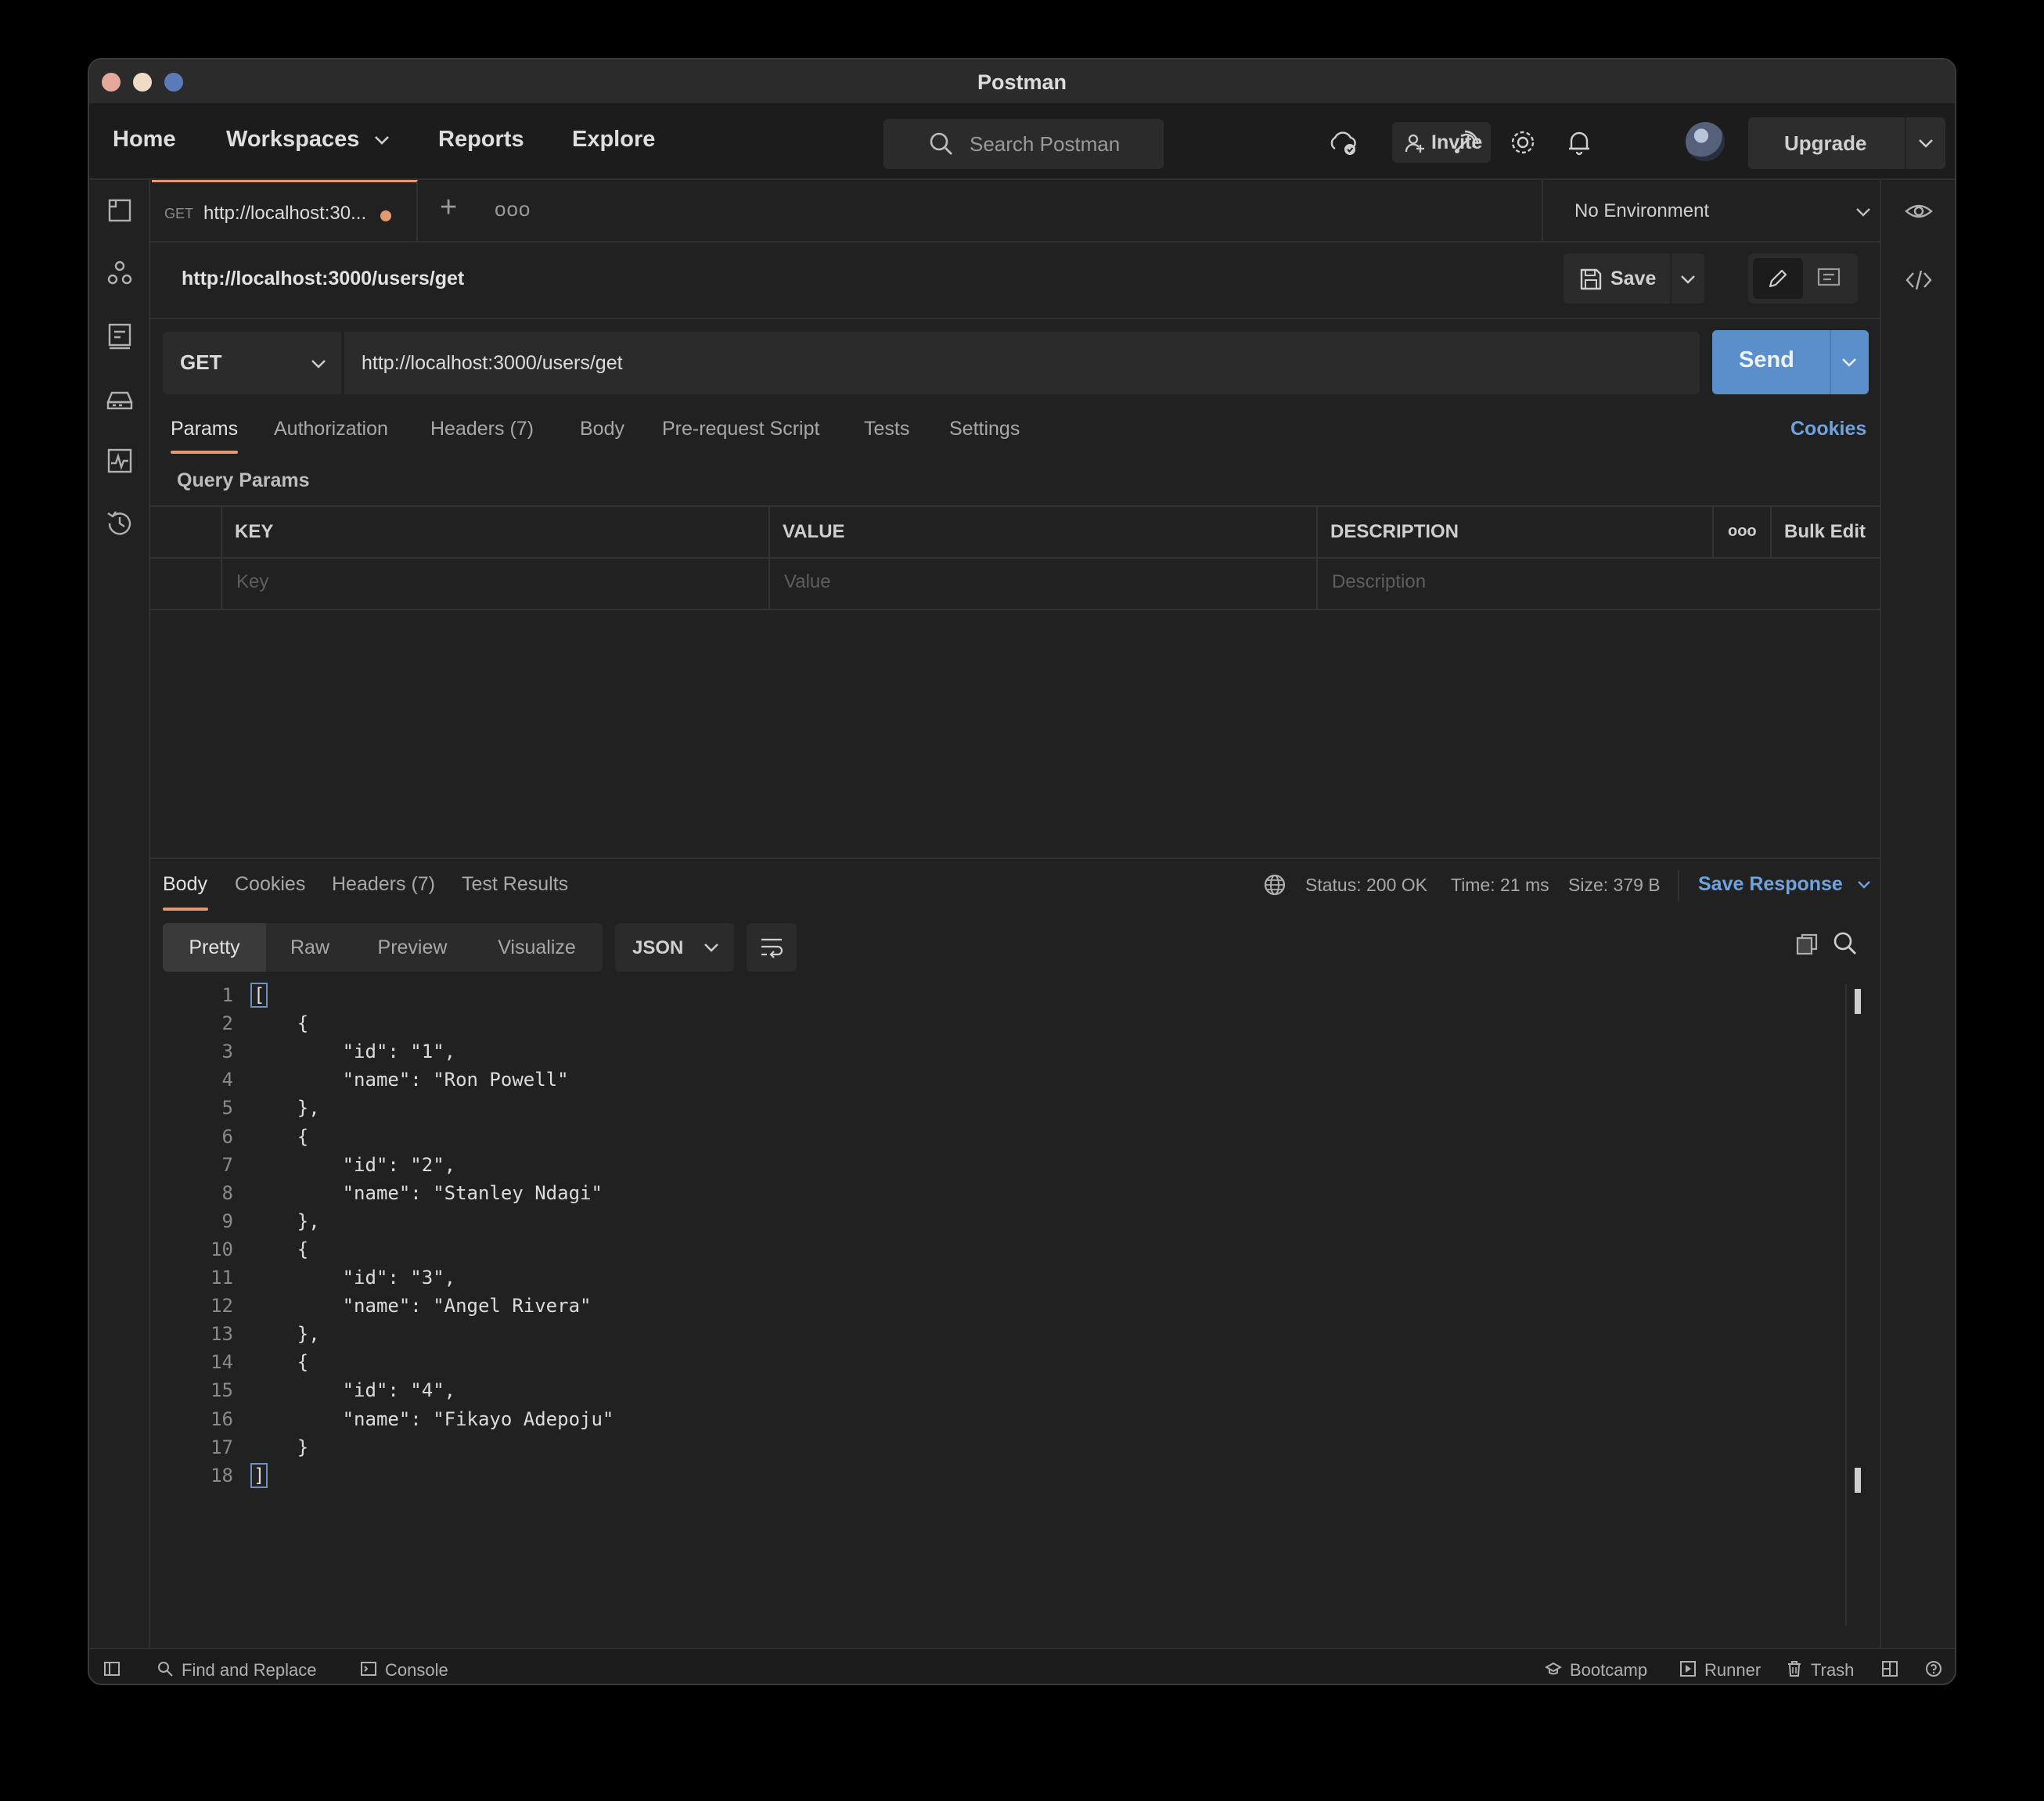  I want to click on nav-workspaces-label: Workspaces, so click(293, 139).